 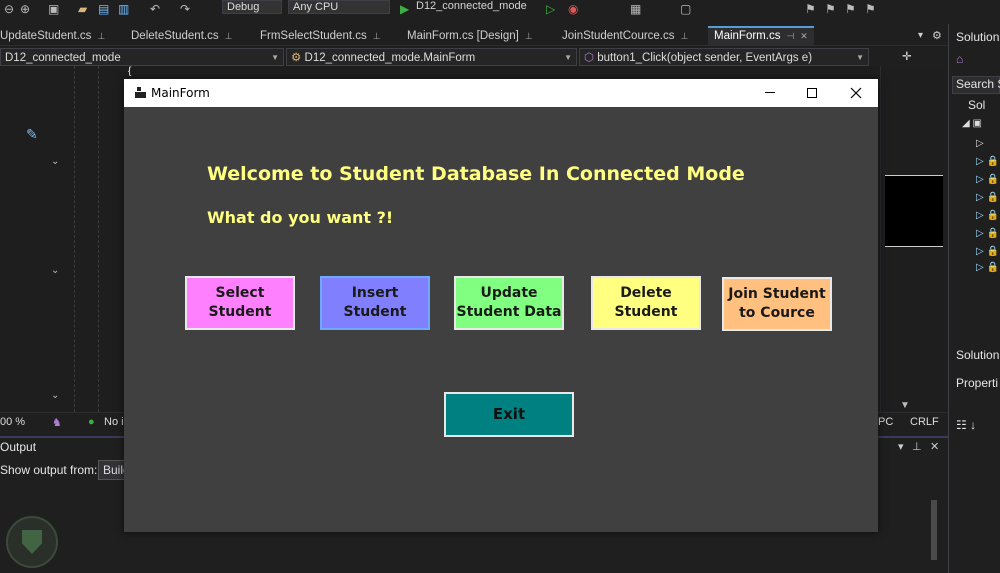 What do you see at coordinates (905, 405) in the screenshot?
I see `scroll-down-icon: ▼` at bounding box center [905, 405].